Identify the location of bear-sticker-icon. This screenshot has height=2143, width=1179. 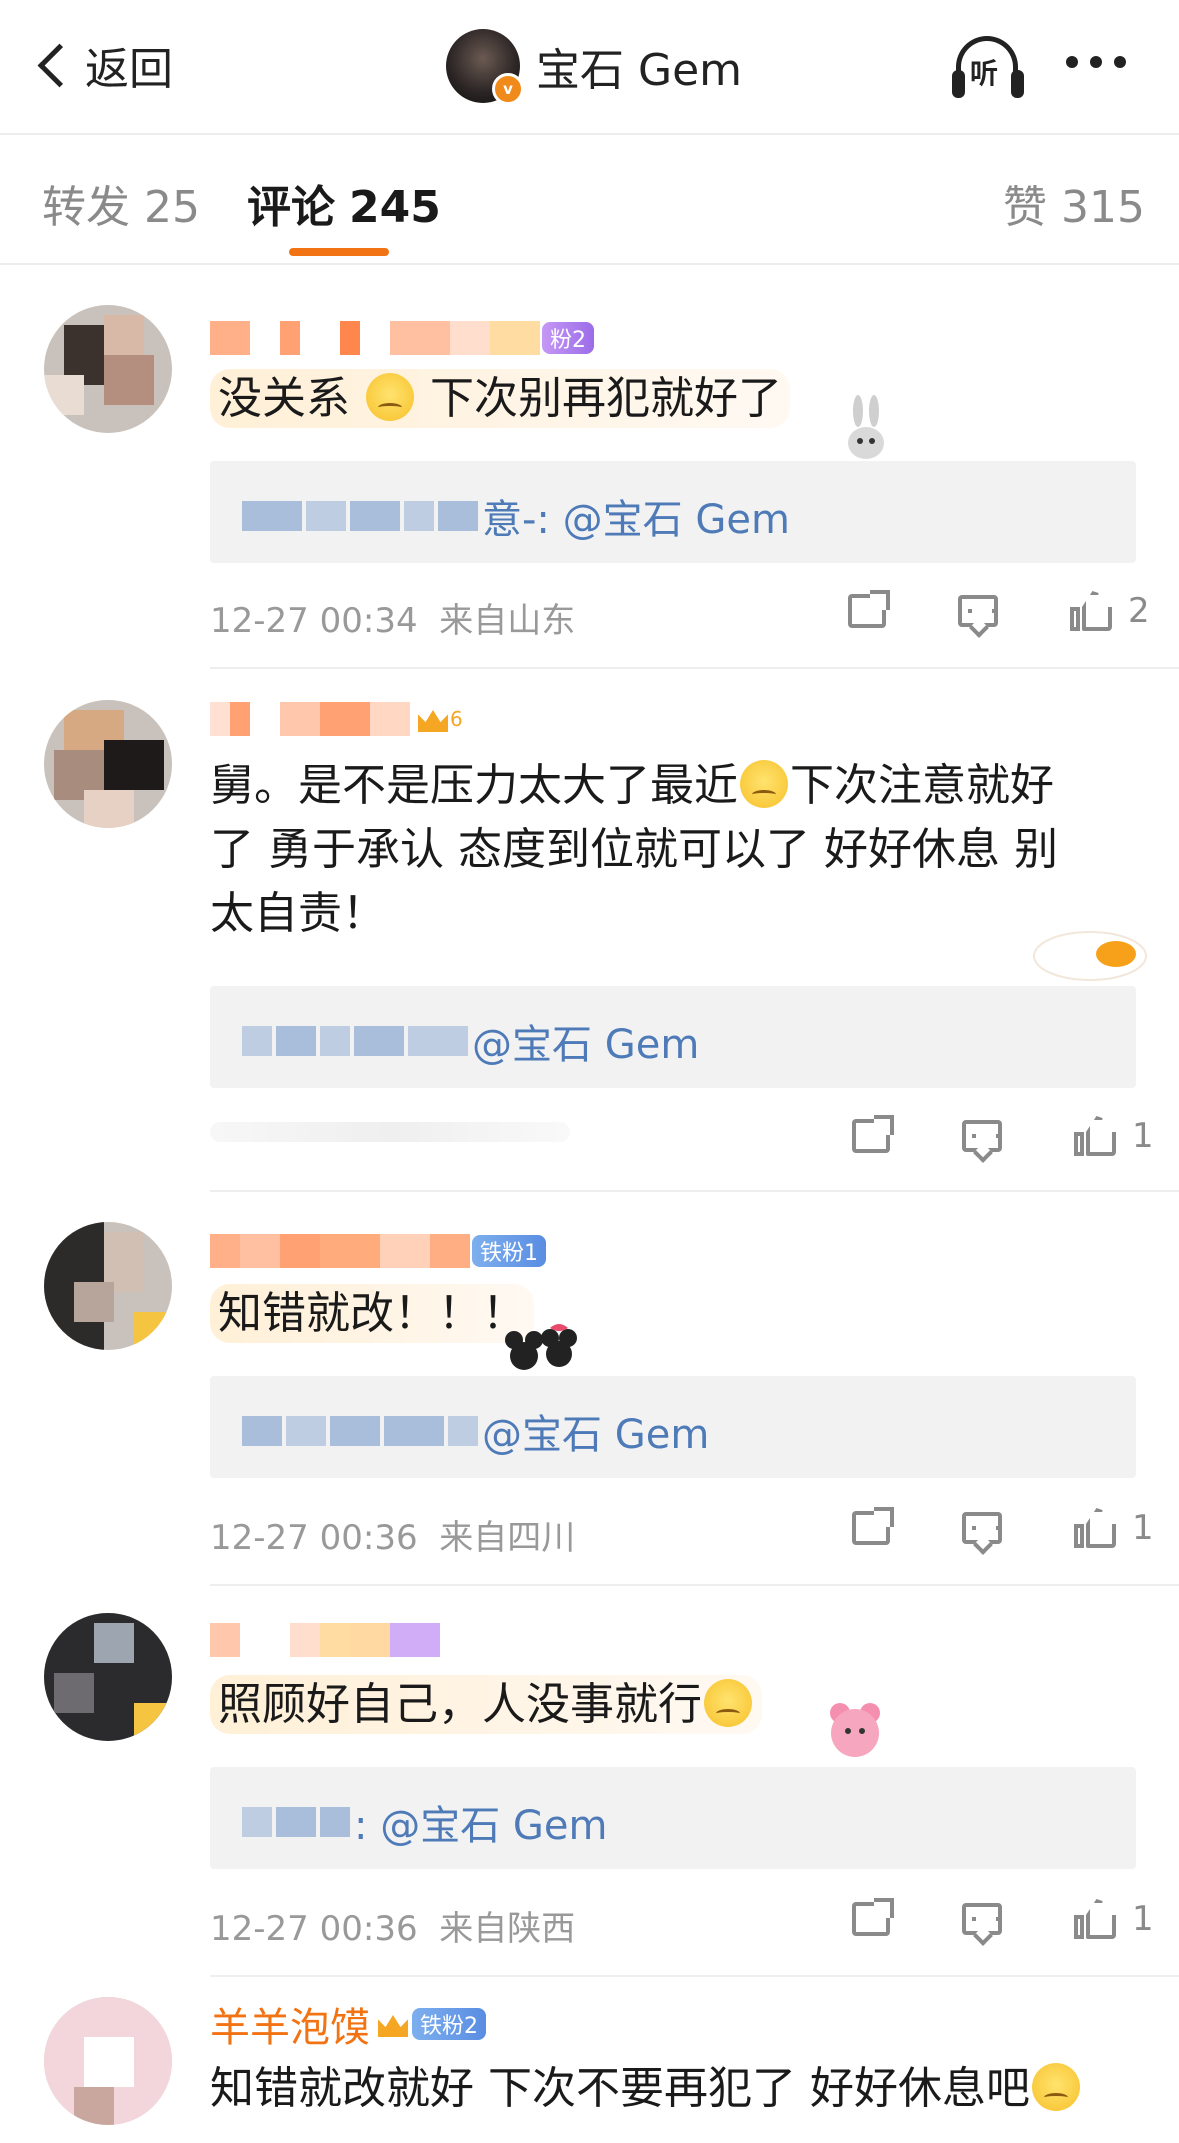
(855, 1730).